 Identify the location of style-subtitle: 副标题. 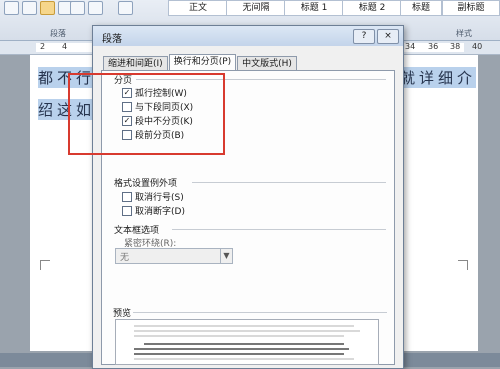
(471, 8).